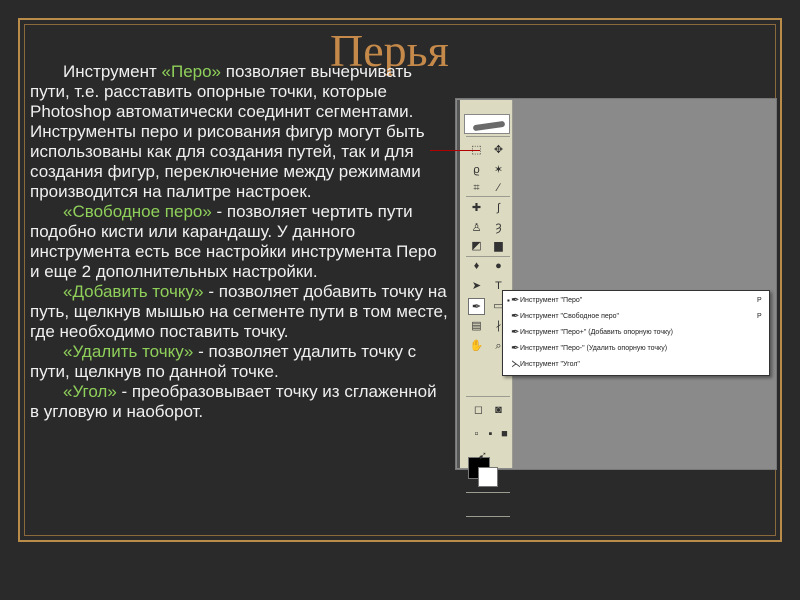  Describe the element at coordinates (551, 300) in the screenshot. I see `pen-menu-item-label: Инструмент "Перо"` at that location.